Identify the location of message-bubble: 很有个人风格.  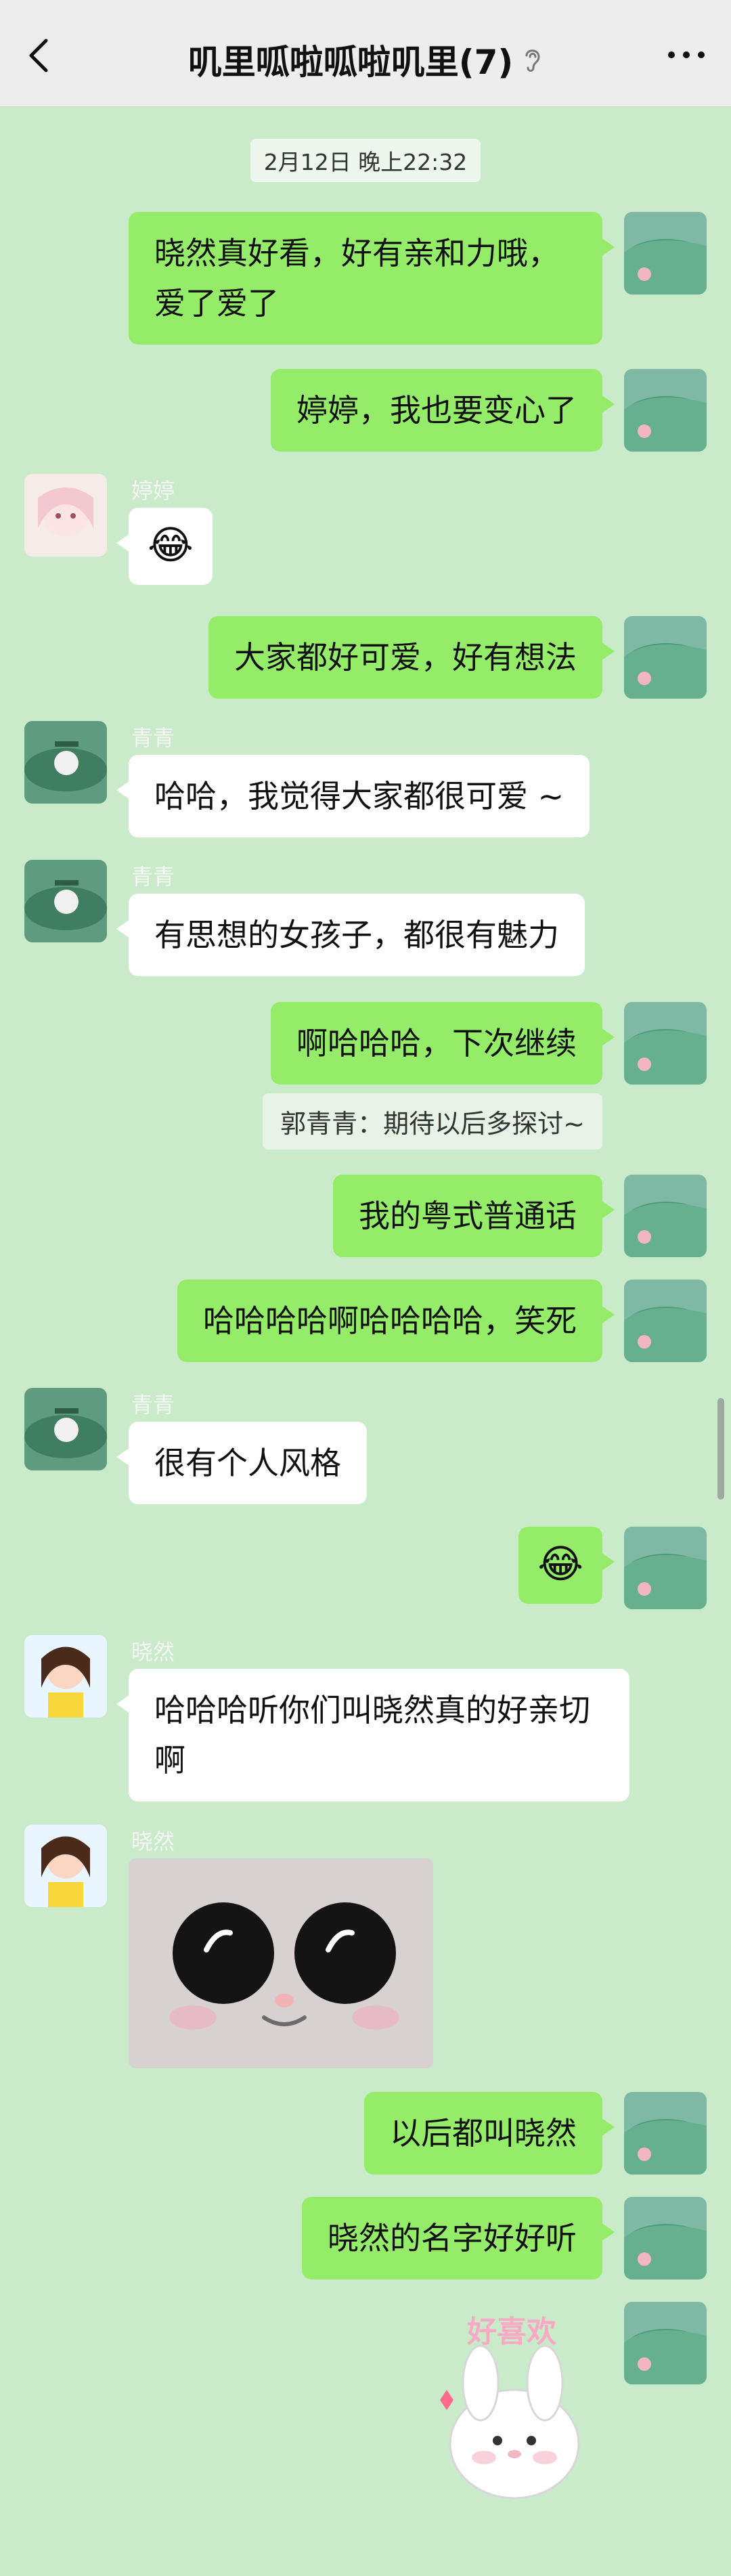
(241, 1463).